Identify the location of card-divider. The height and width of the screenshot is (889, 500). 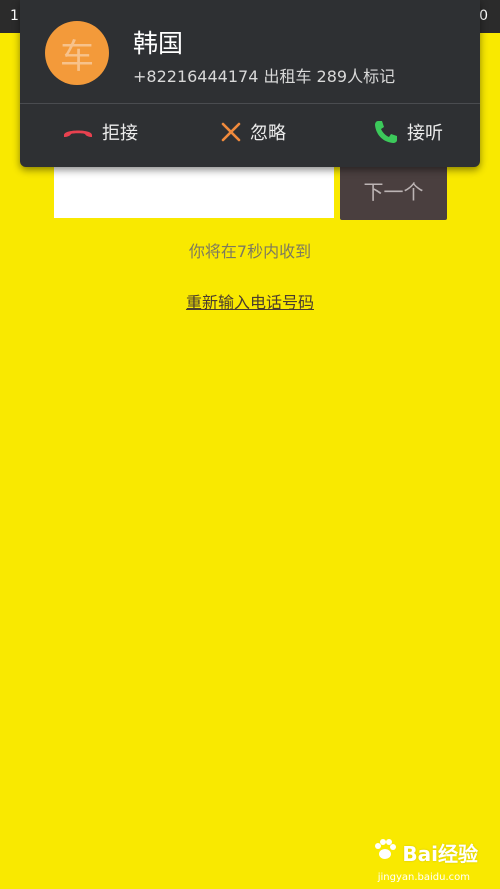
(250, 103).